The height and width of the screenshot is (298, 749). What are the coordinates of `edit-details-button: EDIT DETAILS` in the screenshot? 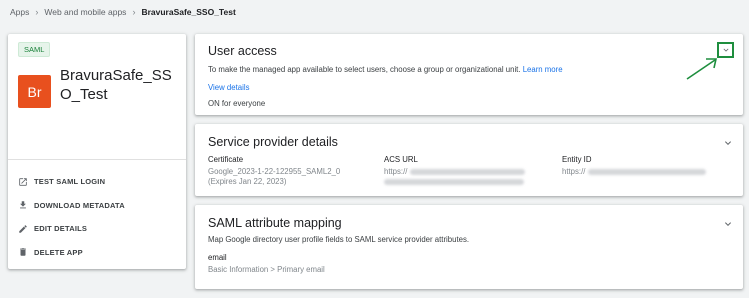 It's located at (97, 229).